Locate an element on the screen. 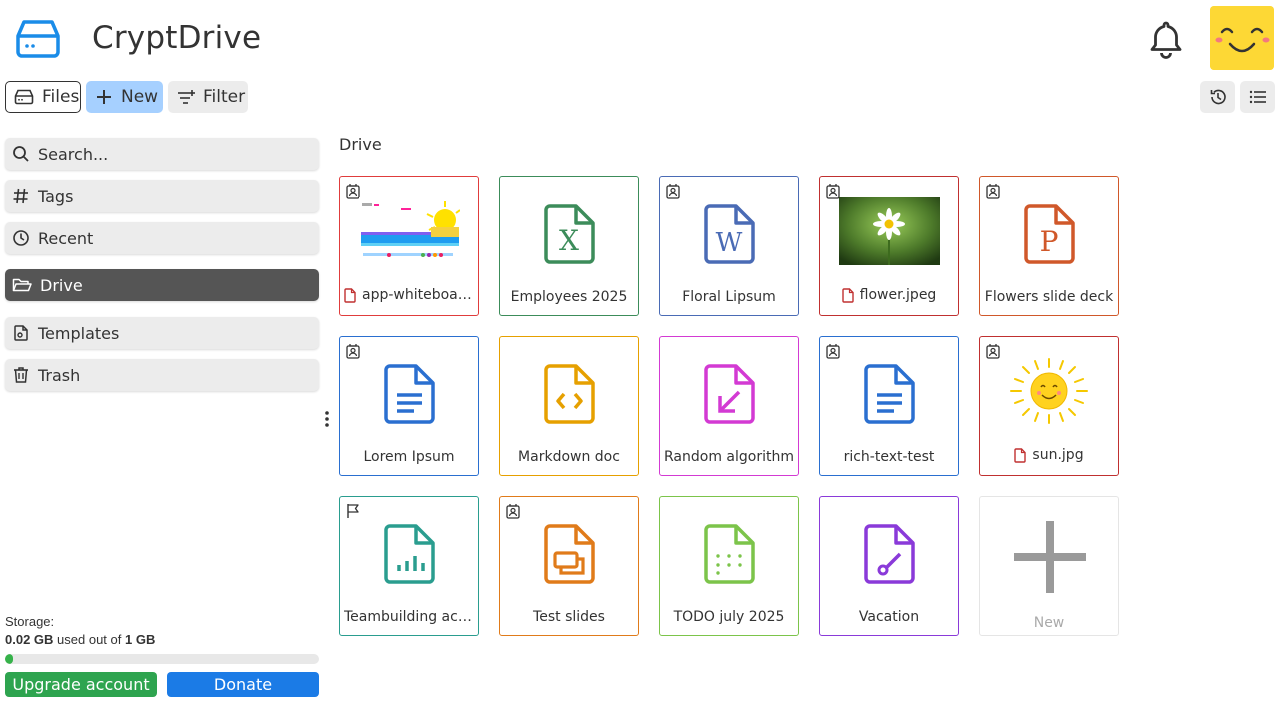 Image resolution: width=1280 pixels, height=720 pixels. file-tile: W Floral Lipsum is located at coordinates (729, 246).